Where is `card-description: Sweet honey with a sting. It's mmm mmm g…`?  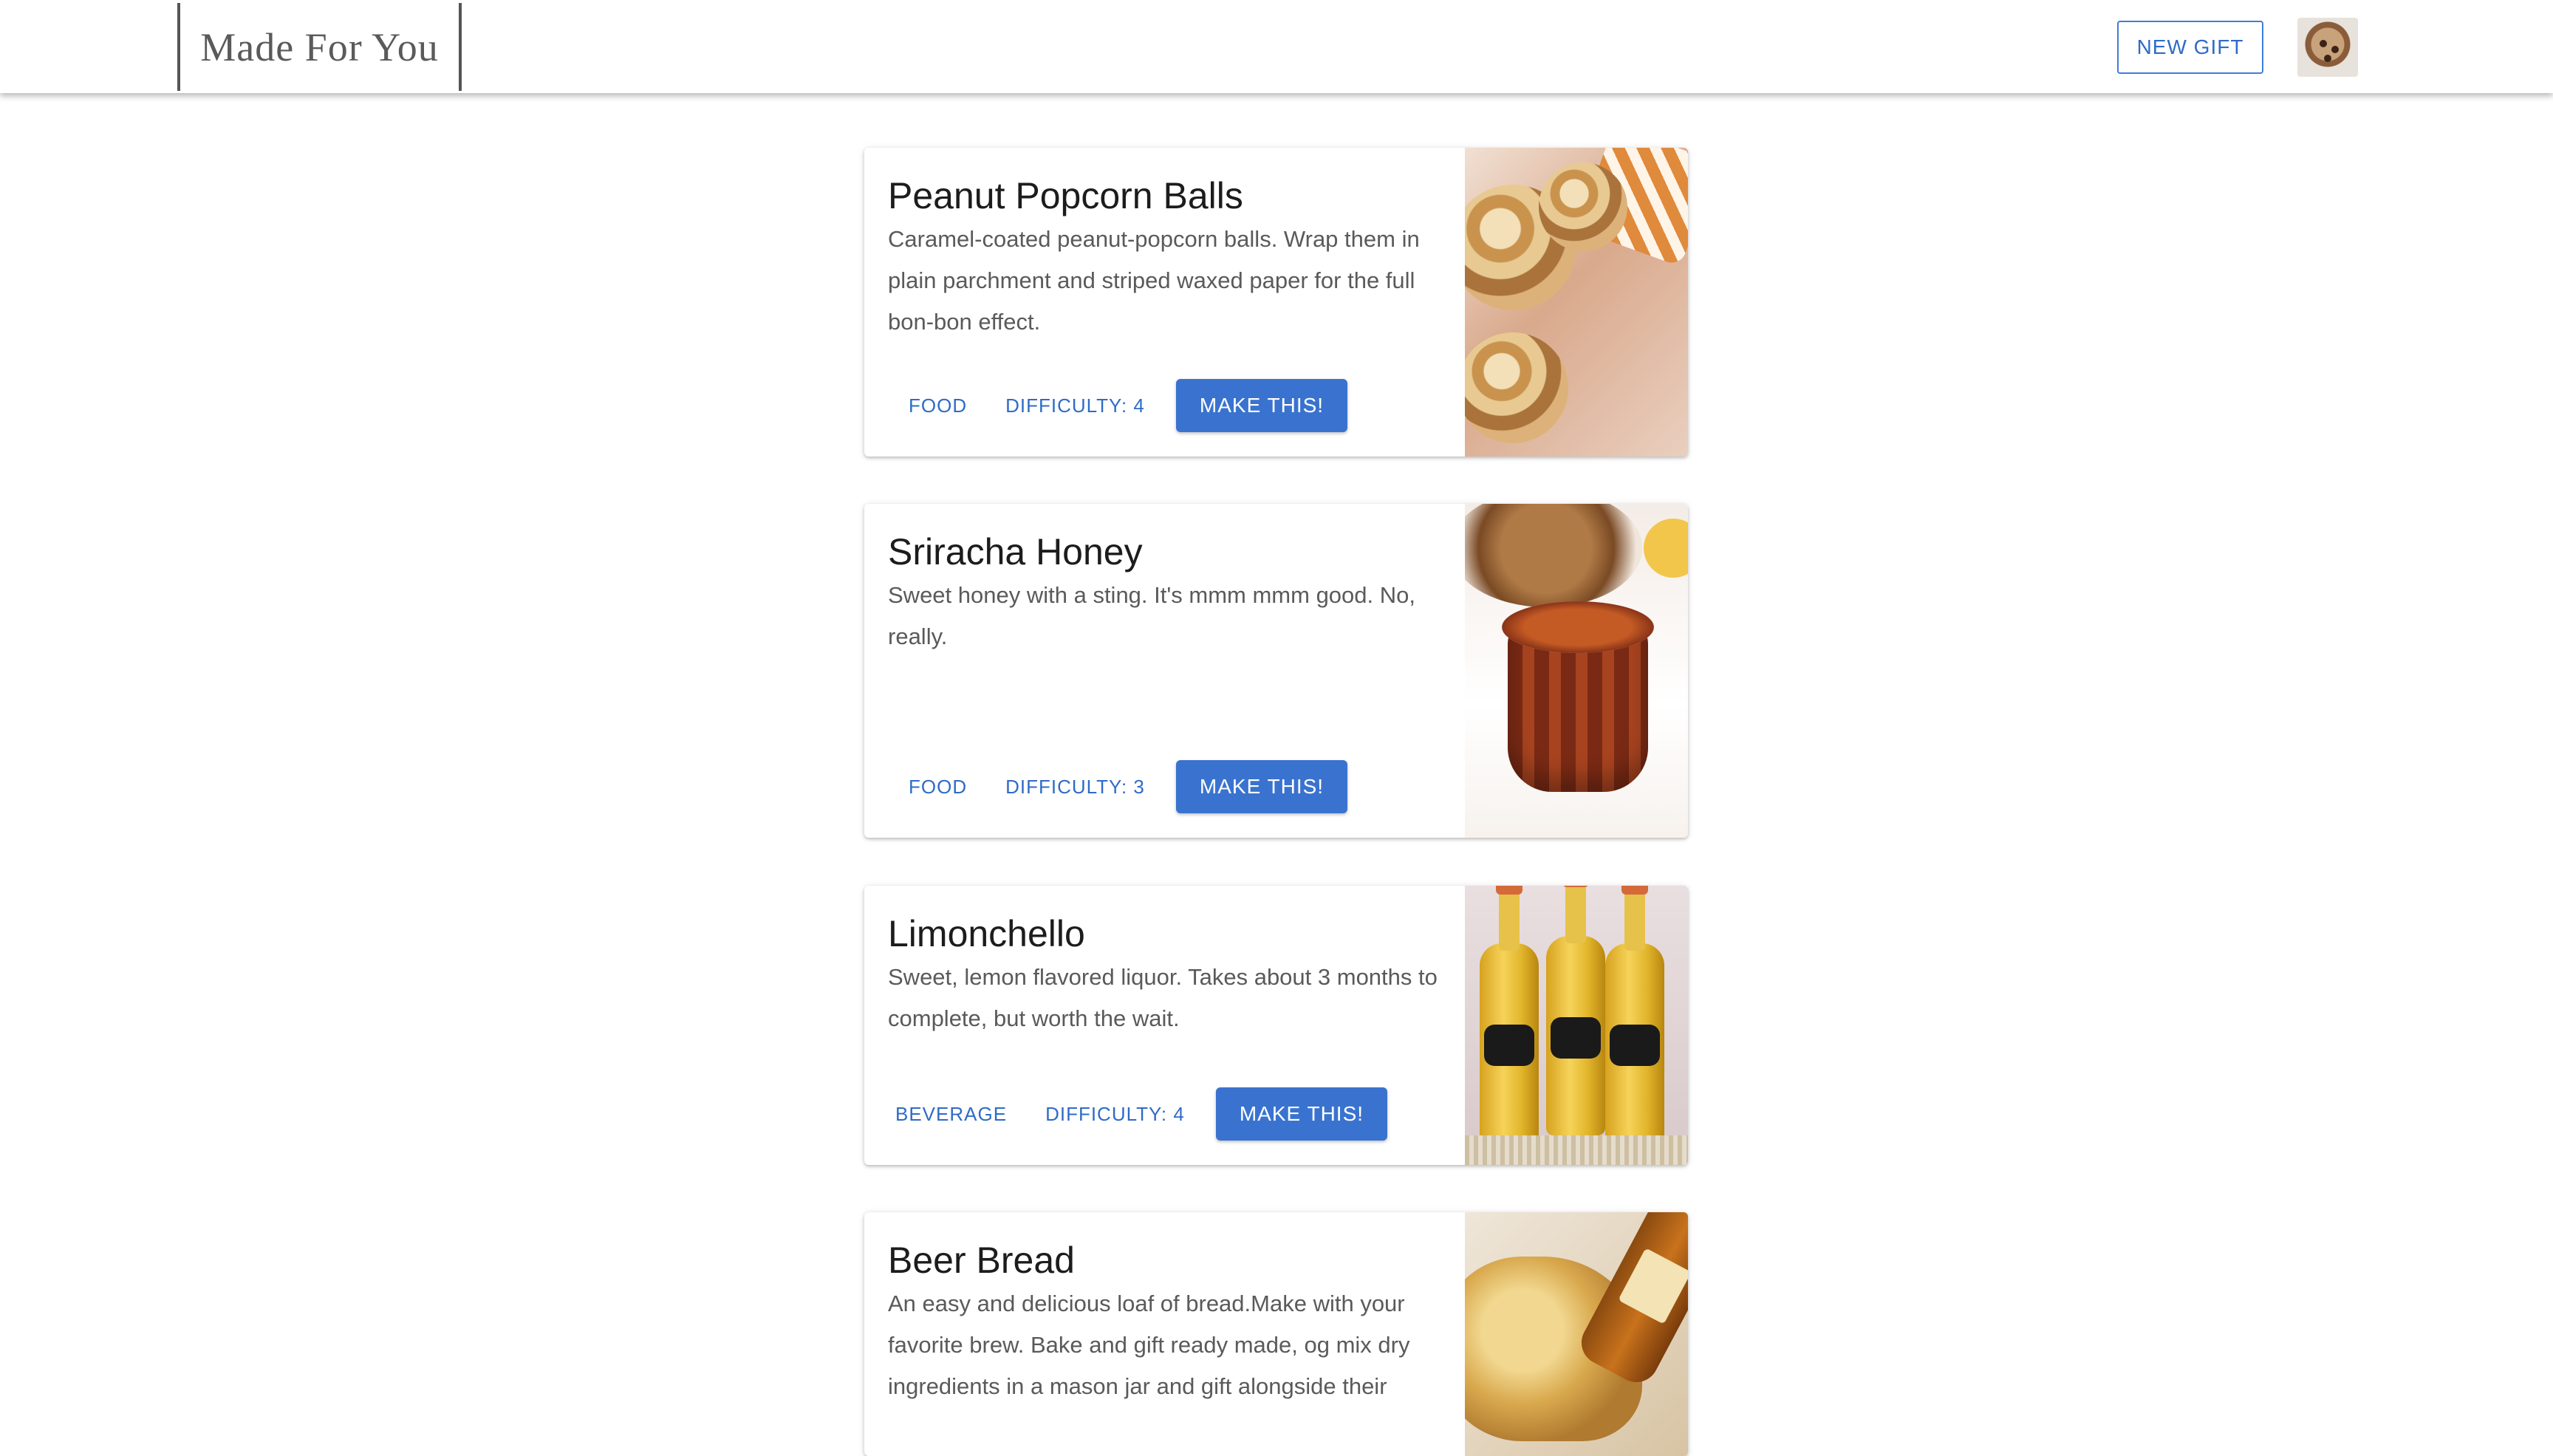 card-description: Sweet honey with a sting. It's mmm mmm g… is located at coordinates (1151, 615).